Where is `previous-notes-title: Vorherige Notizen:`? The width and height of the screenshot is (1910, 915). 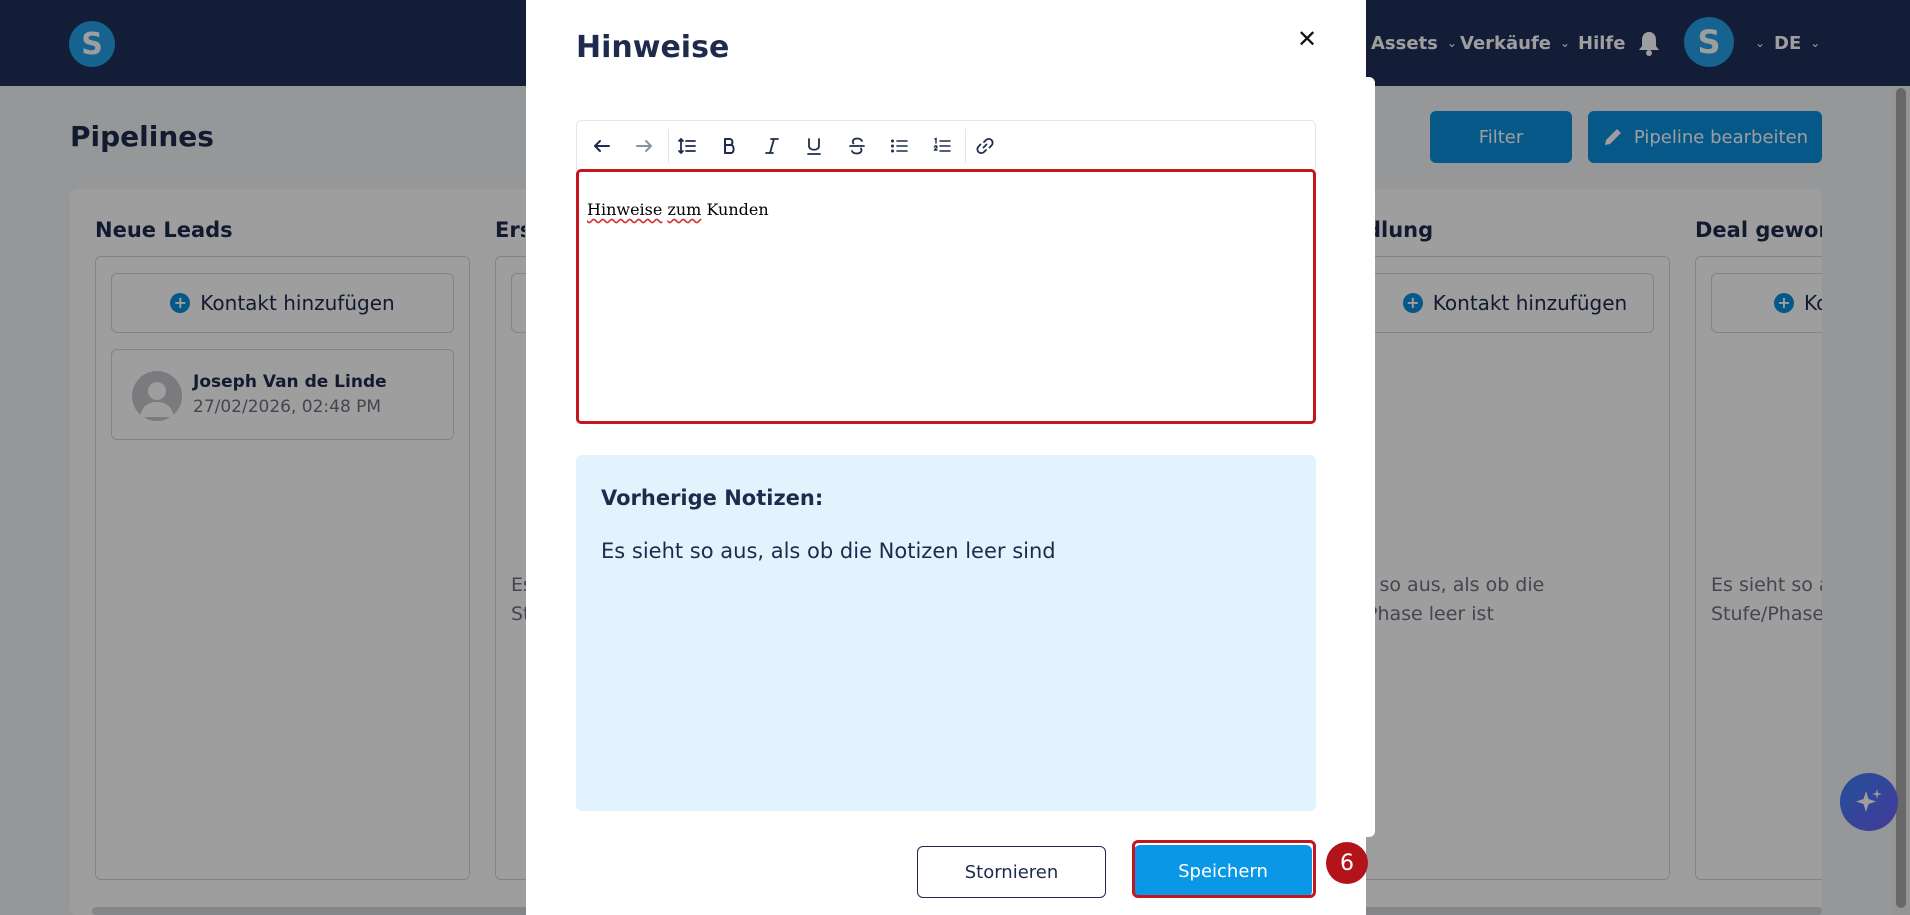
previous-notes-title: Vorherige Notizen: is located at coordinates (712, 498).